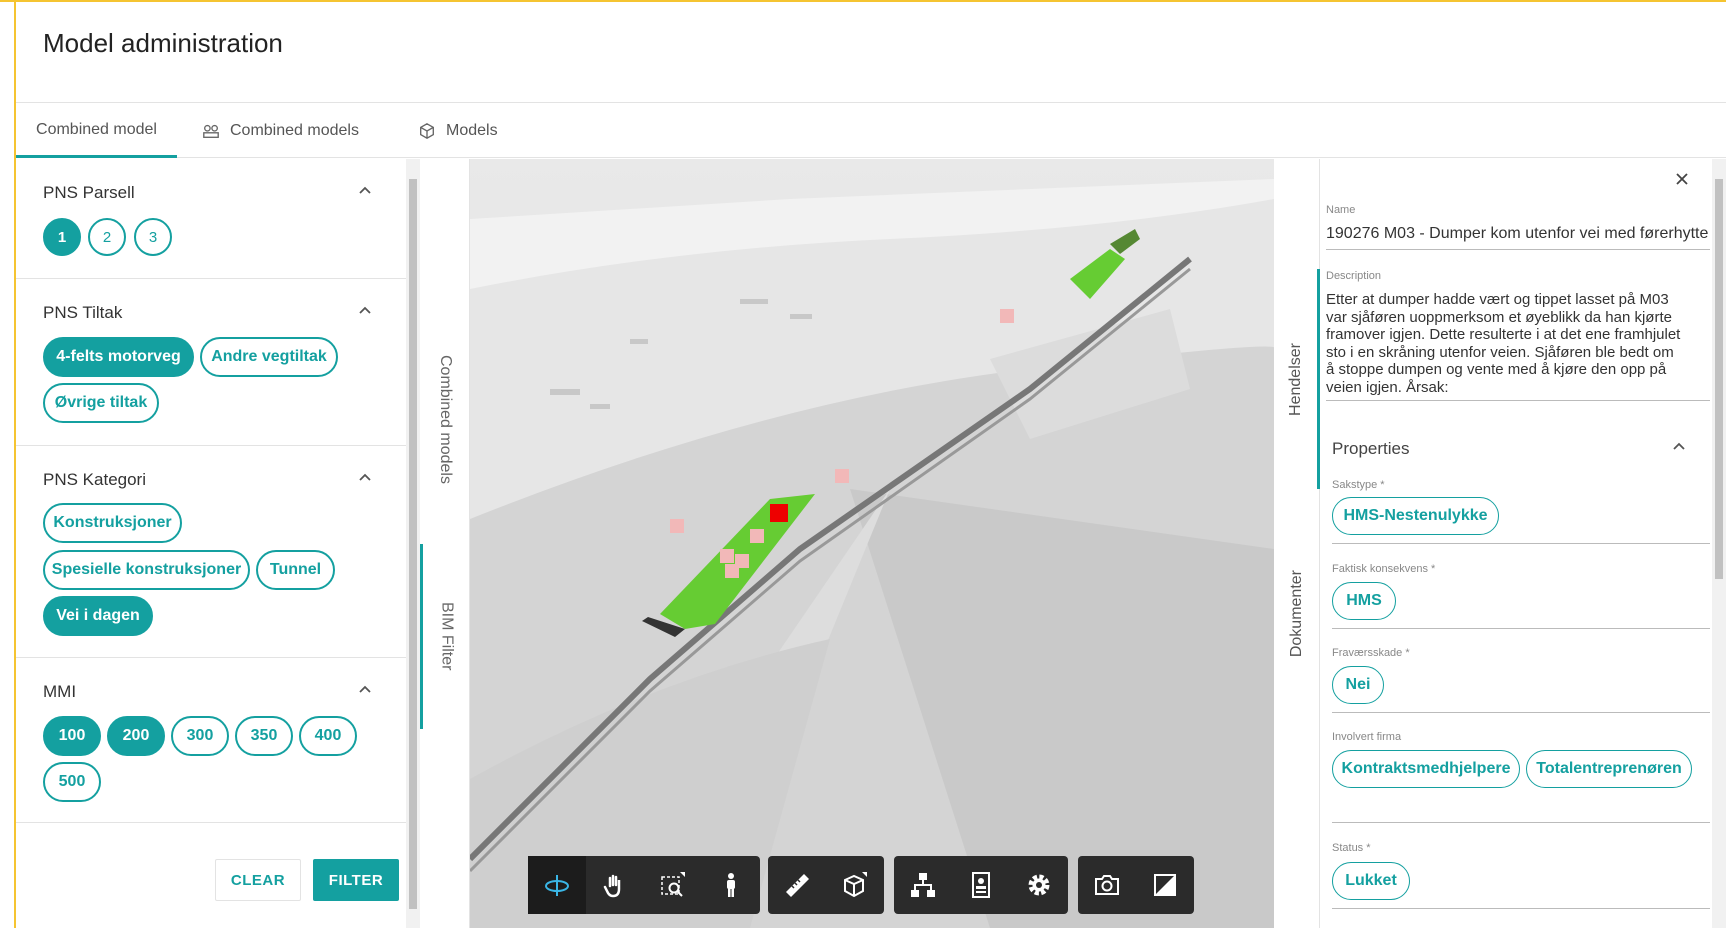 The height and width of the screenshot is (928, 1726). What do you see at coordinates (72, 736) in the screenshot?
I see `mmi-option-100: 100` at bounding box center [72, 736].